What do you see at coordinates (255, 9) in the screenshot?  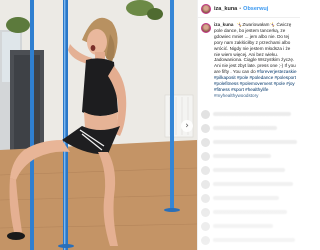 I see `follow-button: Obserwuj` at bounding box center [255, 9].